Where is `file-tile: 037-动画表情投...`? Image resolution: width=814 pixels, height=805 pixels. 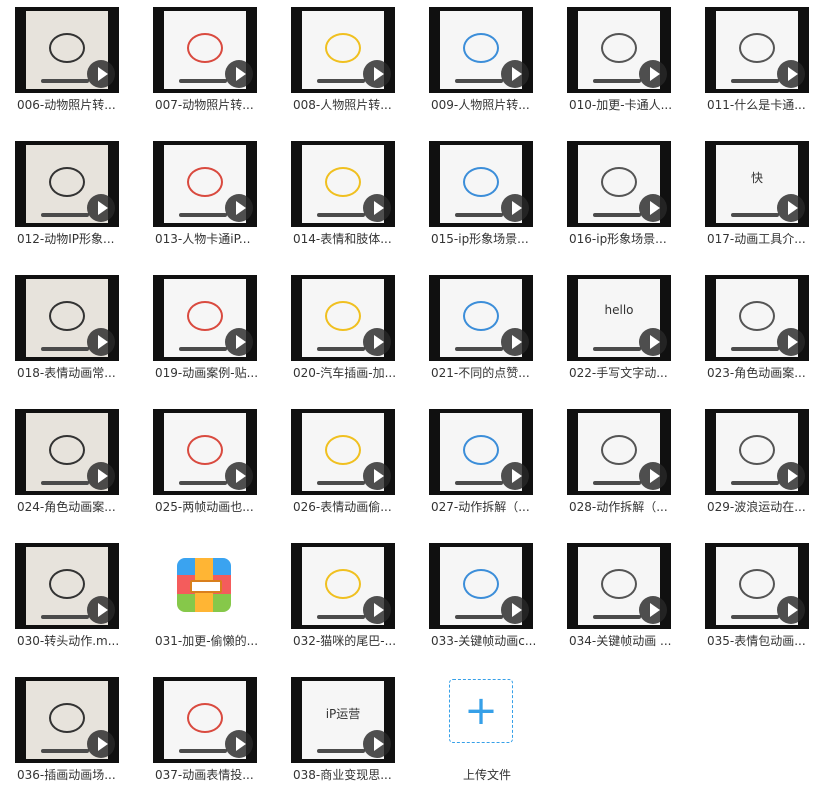
file-tile: 037-动画表情投... is located at coordinates (222, 741).